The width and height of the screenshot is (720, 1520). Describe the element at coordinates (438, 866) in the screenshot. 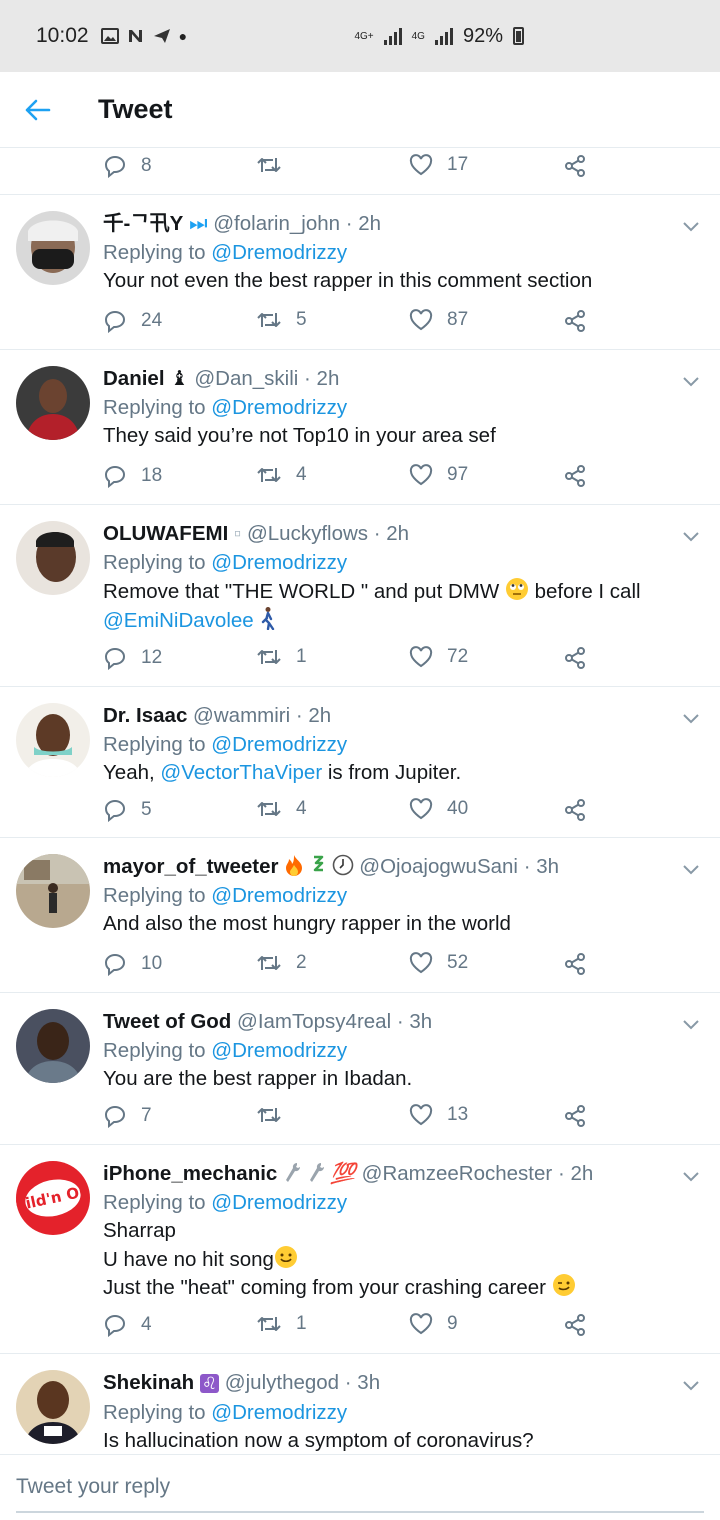

I see `author-handle: @OjoajogwuSani` at that location.